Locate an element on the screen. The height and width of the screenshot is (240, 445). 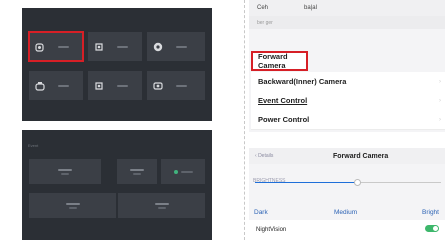
back-button: ‹ Details is located at coordinates (264, 156).